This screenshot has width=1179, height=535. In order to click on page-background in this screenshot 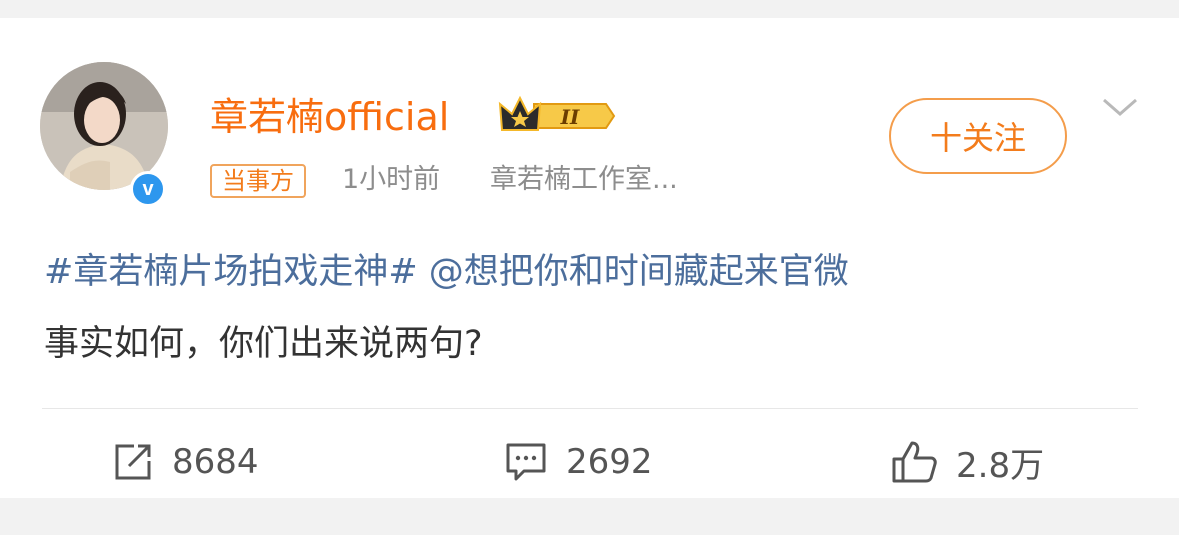, I will do `click(589, 516)`.